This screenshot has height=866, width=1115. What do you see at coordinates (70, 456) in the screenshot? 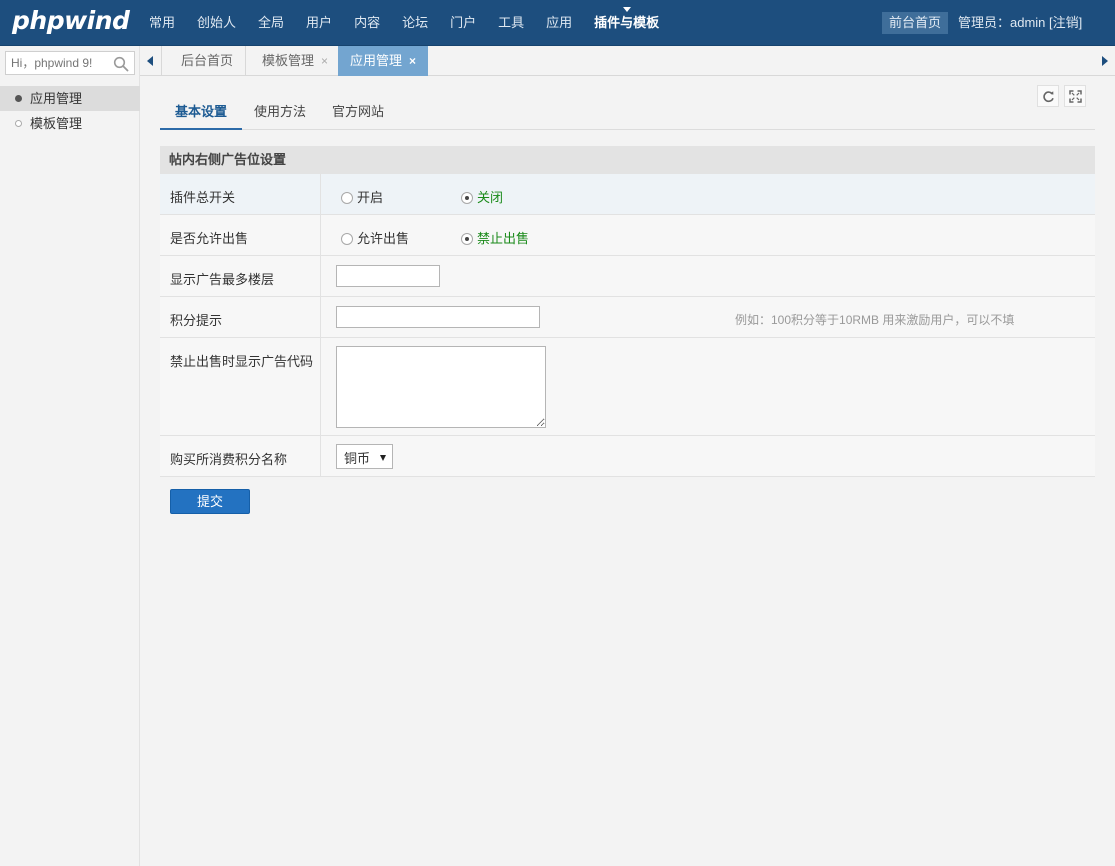
I see `left-sidebar: 应用管理 模板管理` at bounding box center [70, 456].